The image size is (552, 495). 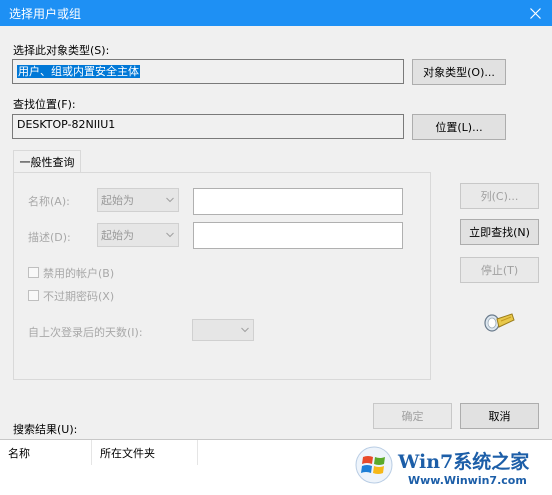 I want to click on location-label: 查找位置(F):, so click(x=44, y=104).